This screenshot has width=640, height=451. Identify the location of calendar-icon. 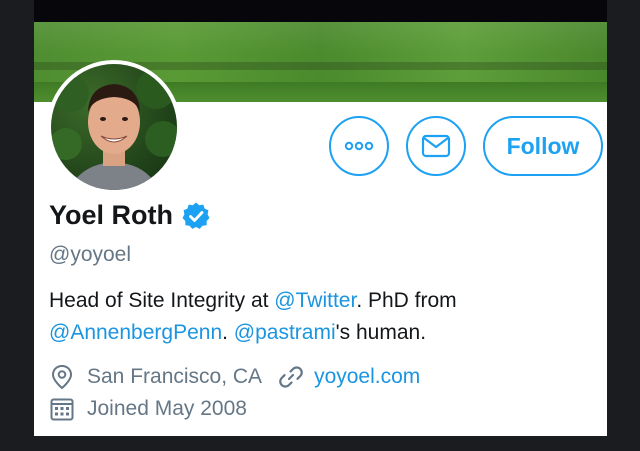
(62, 409).